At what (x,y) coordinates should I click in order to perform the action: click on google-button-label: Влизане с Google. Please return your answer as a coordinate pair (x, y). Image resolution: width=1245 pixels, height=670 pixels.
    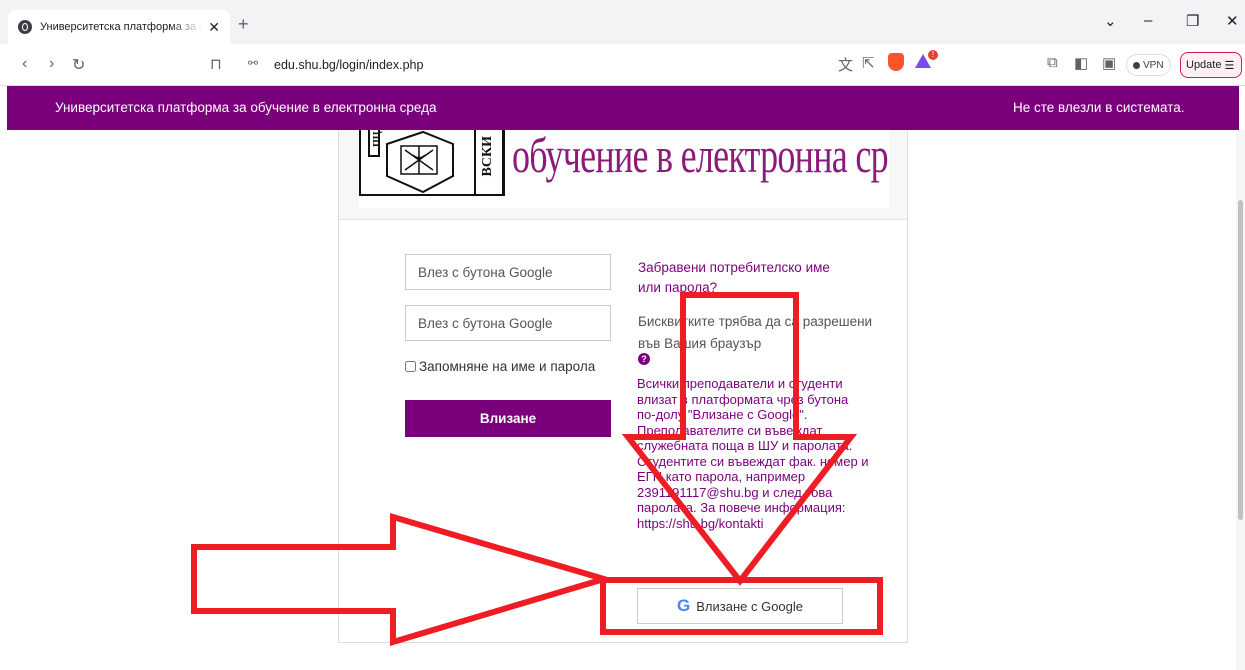
    Looking at the image, I should click on (749, 606).